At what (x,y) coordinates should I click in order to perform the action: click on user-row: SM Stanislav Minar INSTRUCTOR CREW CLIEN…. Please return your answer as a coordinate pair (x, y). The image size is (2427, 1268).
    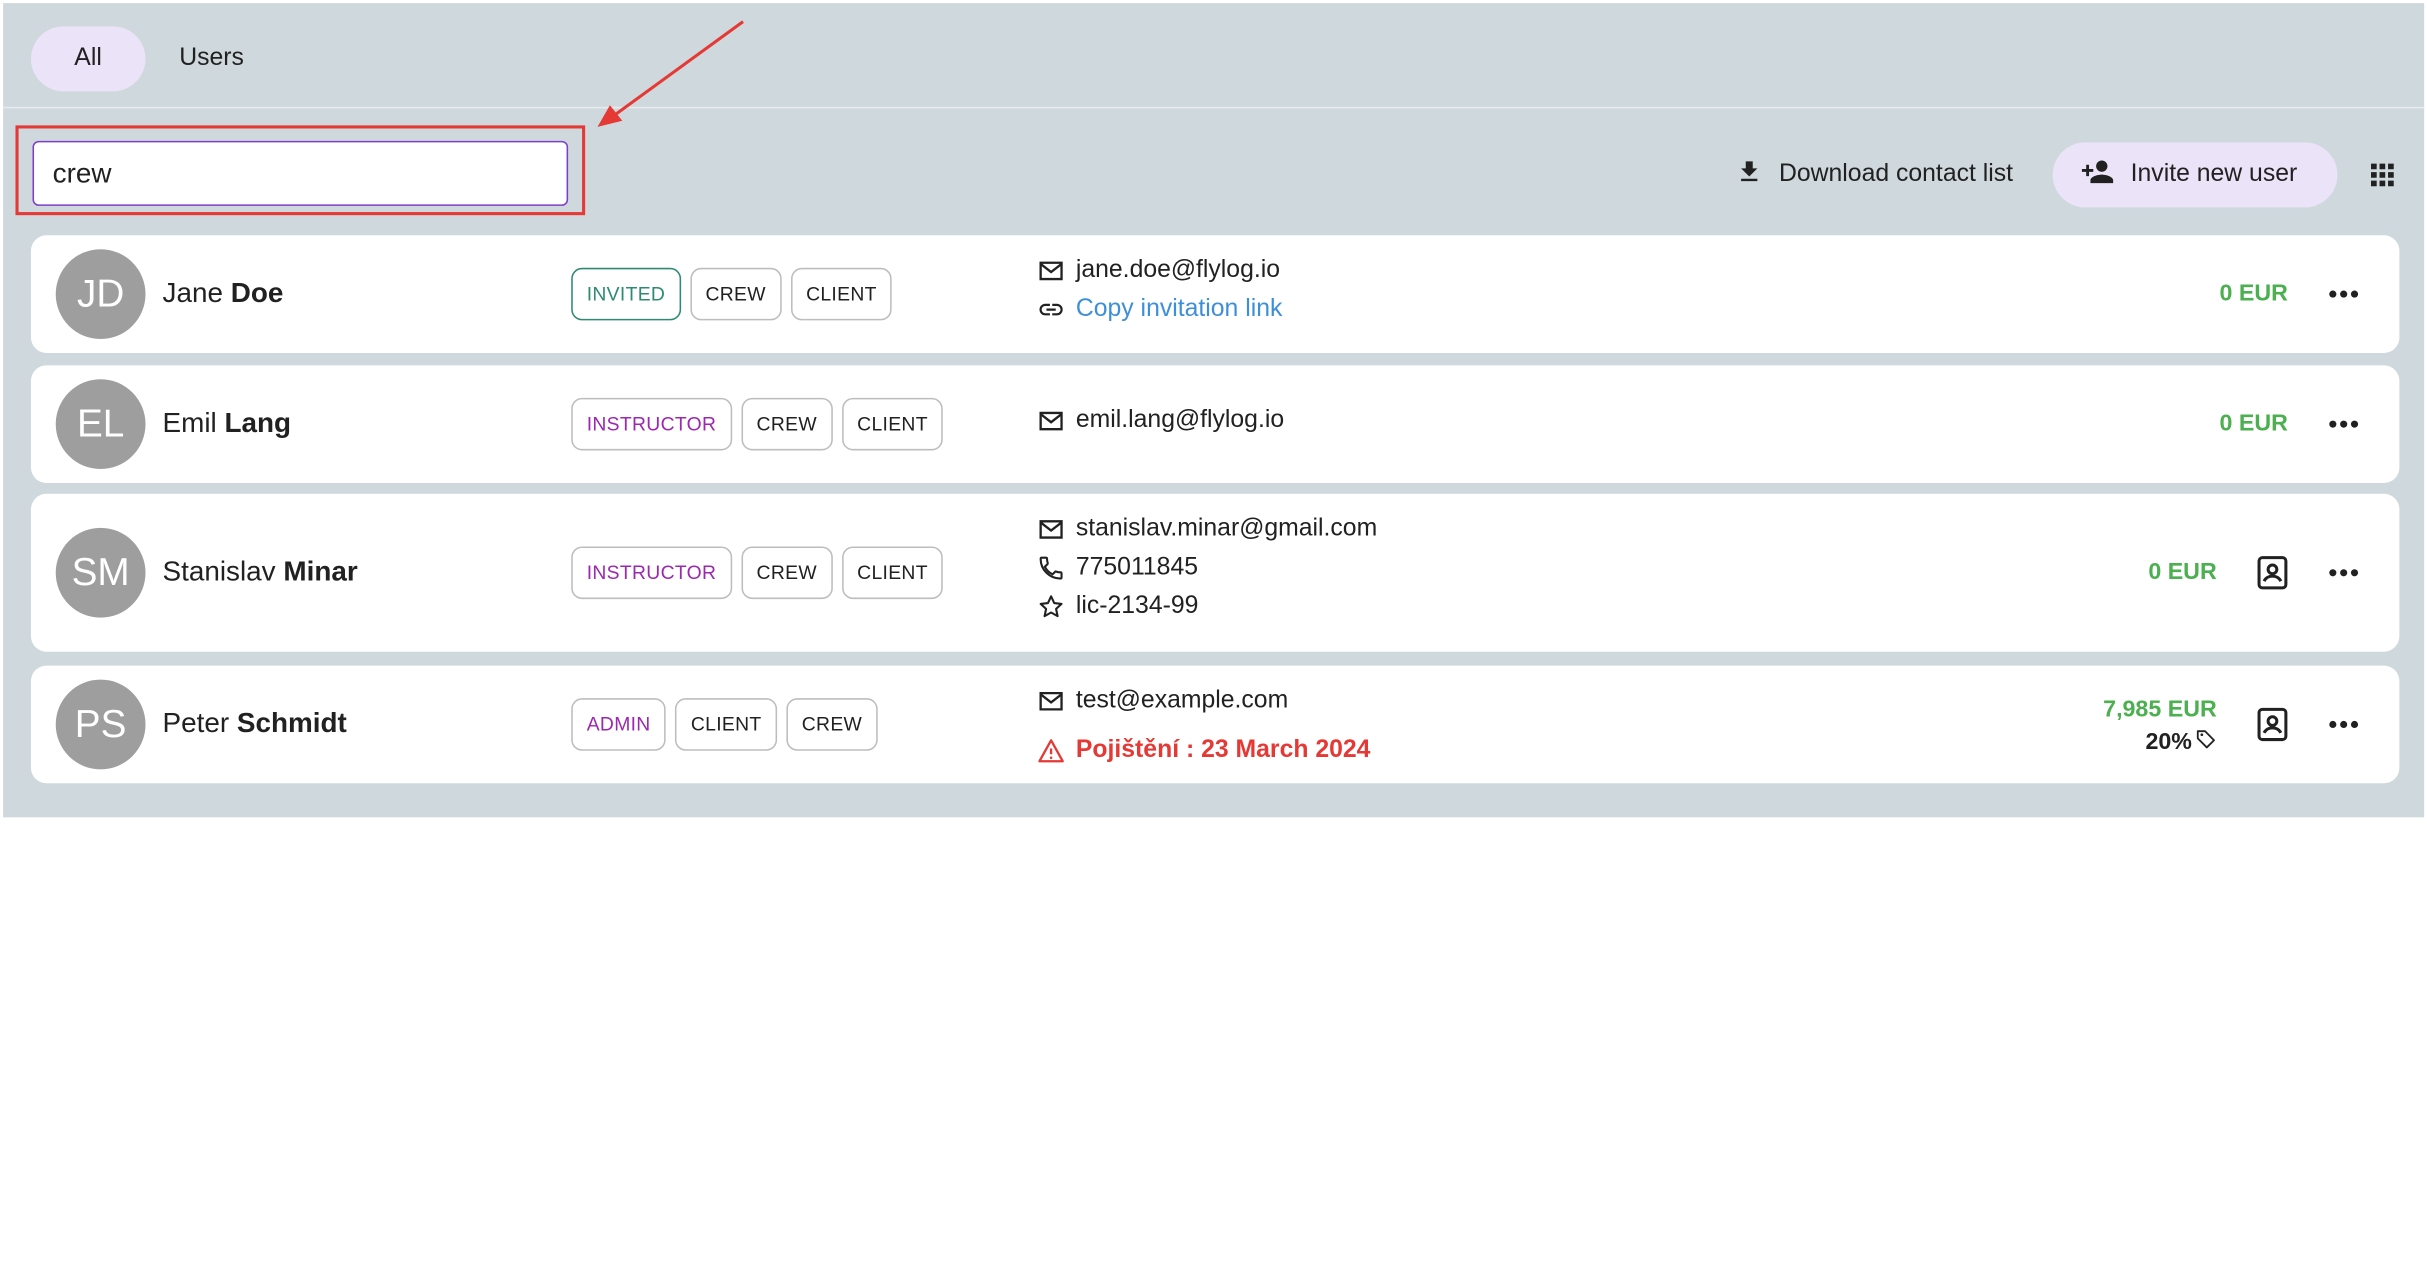
    Looking at the image, I should click on (1215, 572).